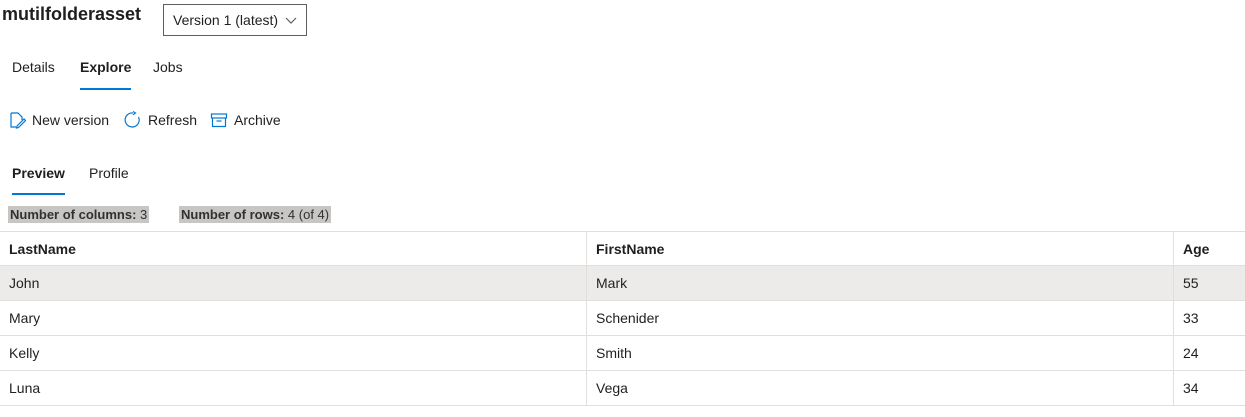 The image size is (1245, 417). I want to click on table-header-row: LastName FirstName Age, so click(622, 248).